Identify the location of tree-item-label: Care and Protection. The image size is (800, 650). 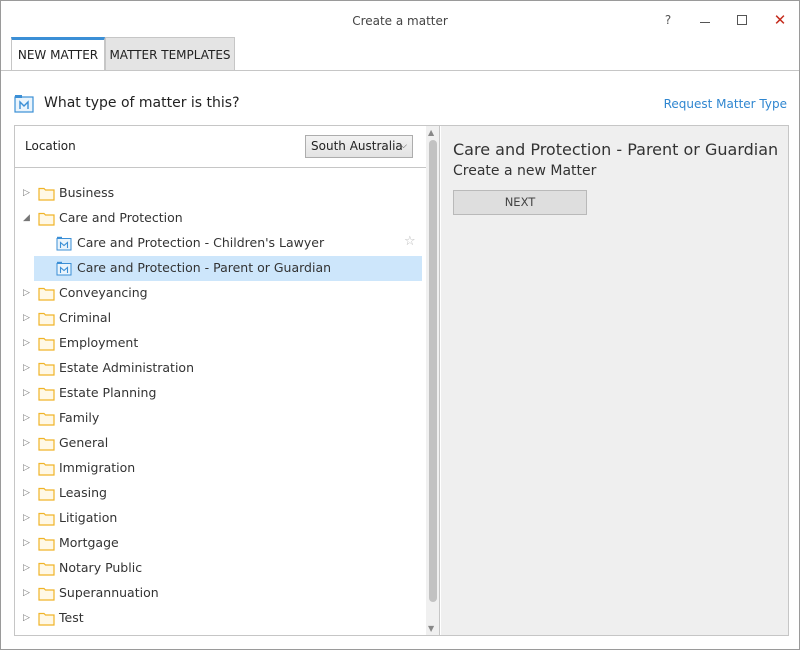
(121, 217).